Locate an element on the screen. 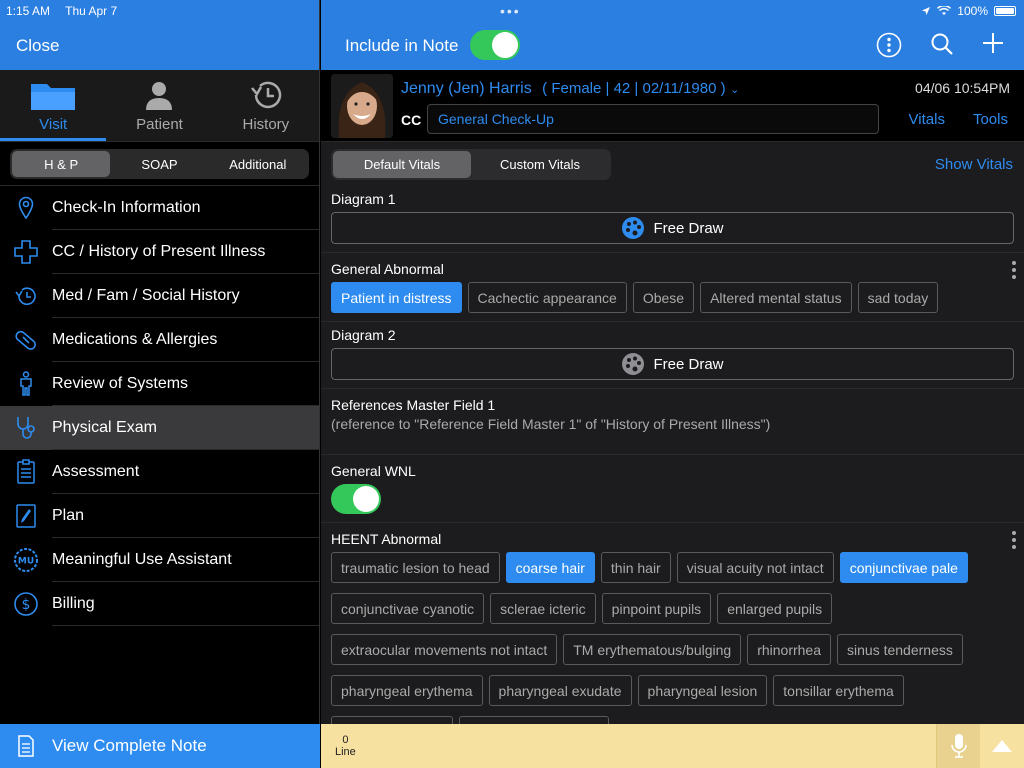 The height and width of the screenshot is (768, 1024). view-complete-note-button: View Complete Note is located at coordinates (160, 746).